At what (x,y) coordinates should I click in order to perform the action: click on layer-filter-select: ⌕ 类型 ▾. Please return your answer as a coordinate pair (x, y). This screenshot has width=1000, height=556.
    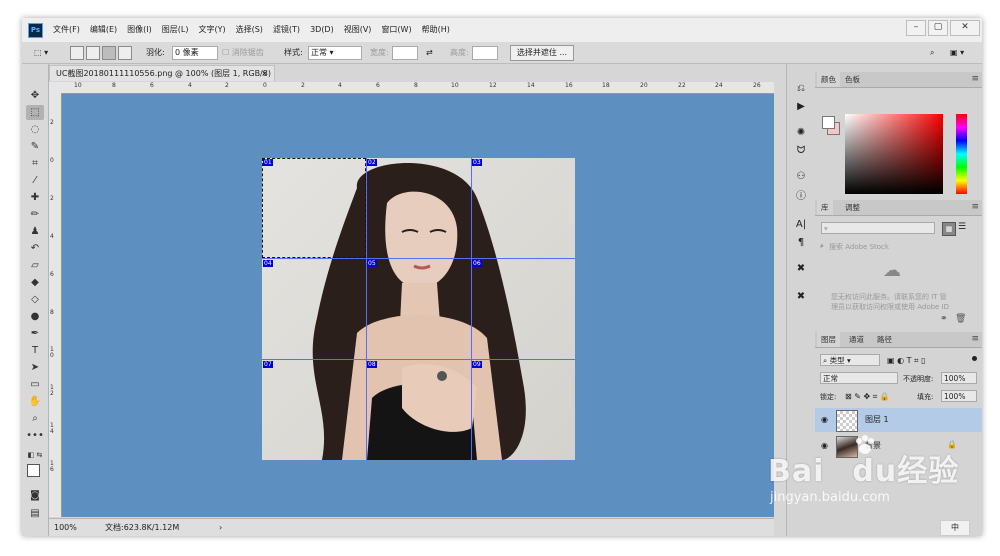
    Looking at the image, I should click on (850, 360).